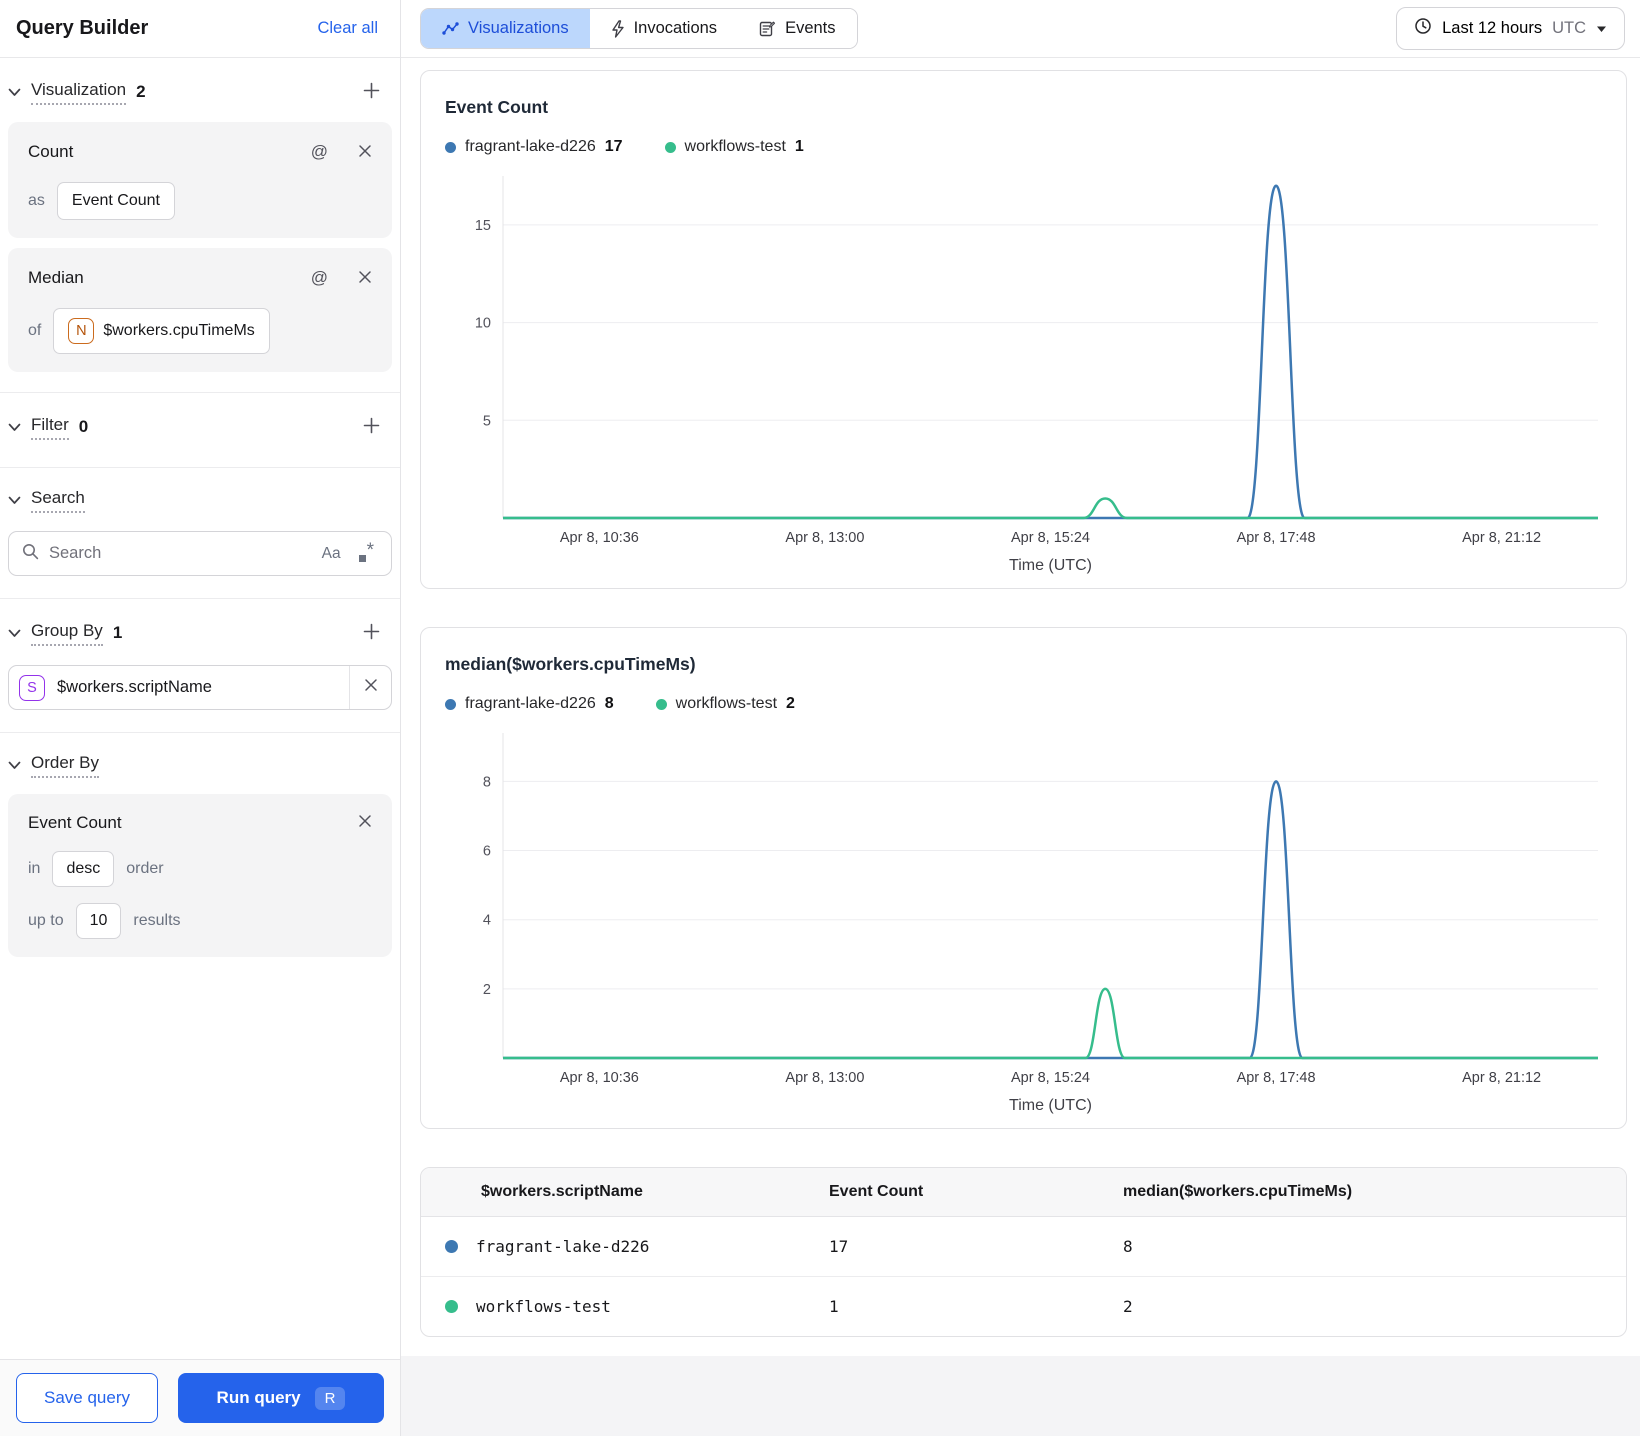  I want to click on section-group-by-header: Group By 1, so click(200, 628).